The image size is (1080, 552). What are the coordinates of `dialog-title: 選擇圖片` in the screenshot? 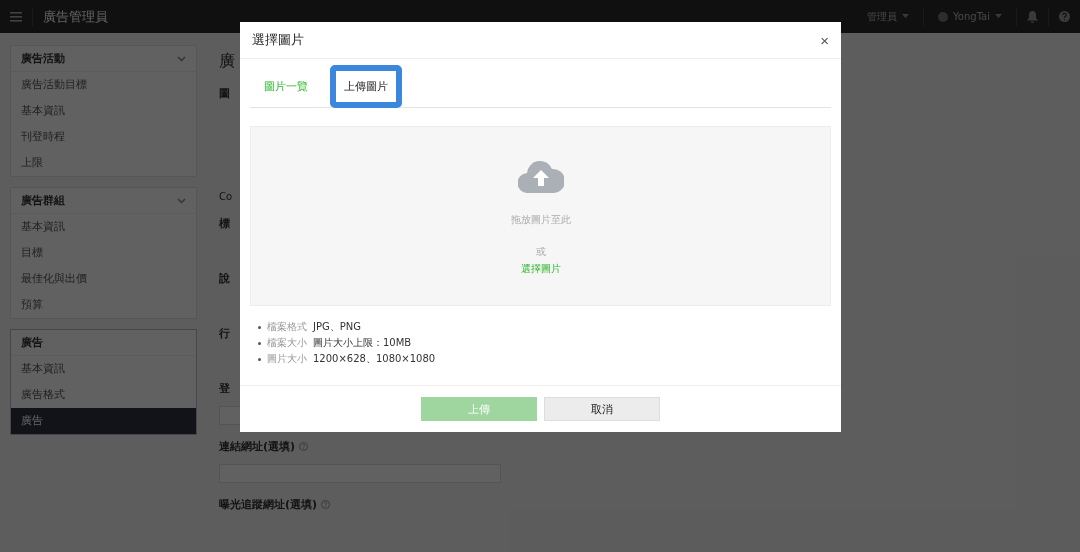 It's located at (278, 40).